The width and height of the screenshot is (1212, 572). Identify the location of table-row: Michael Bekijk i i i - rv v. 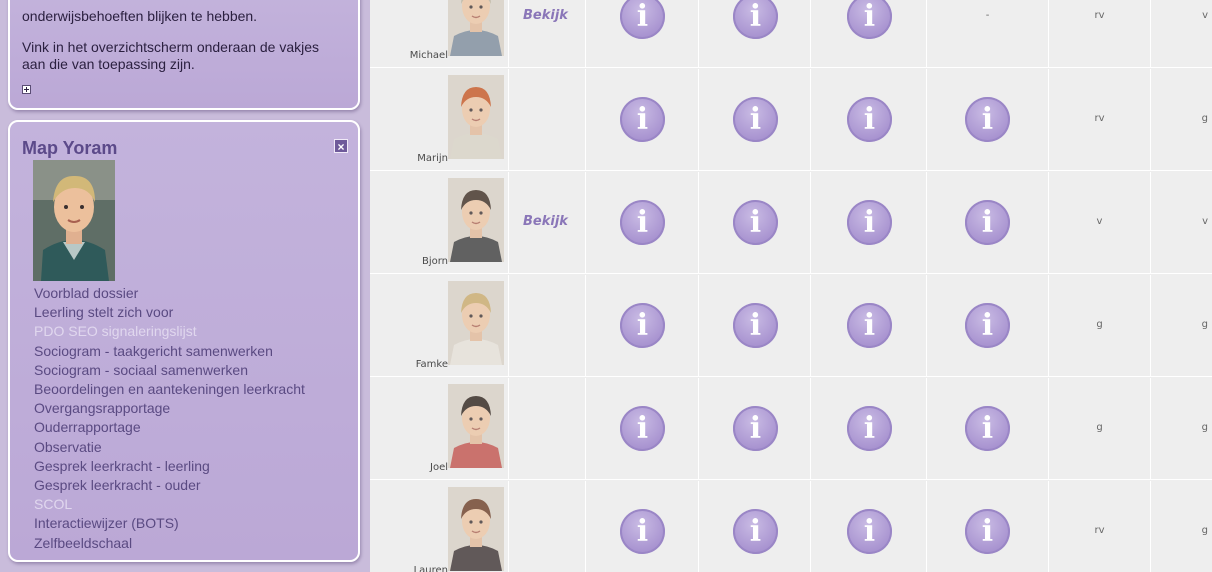
(791, 34).